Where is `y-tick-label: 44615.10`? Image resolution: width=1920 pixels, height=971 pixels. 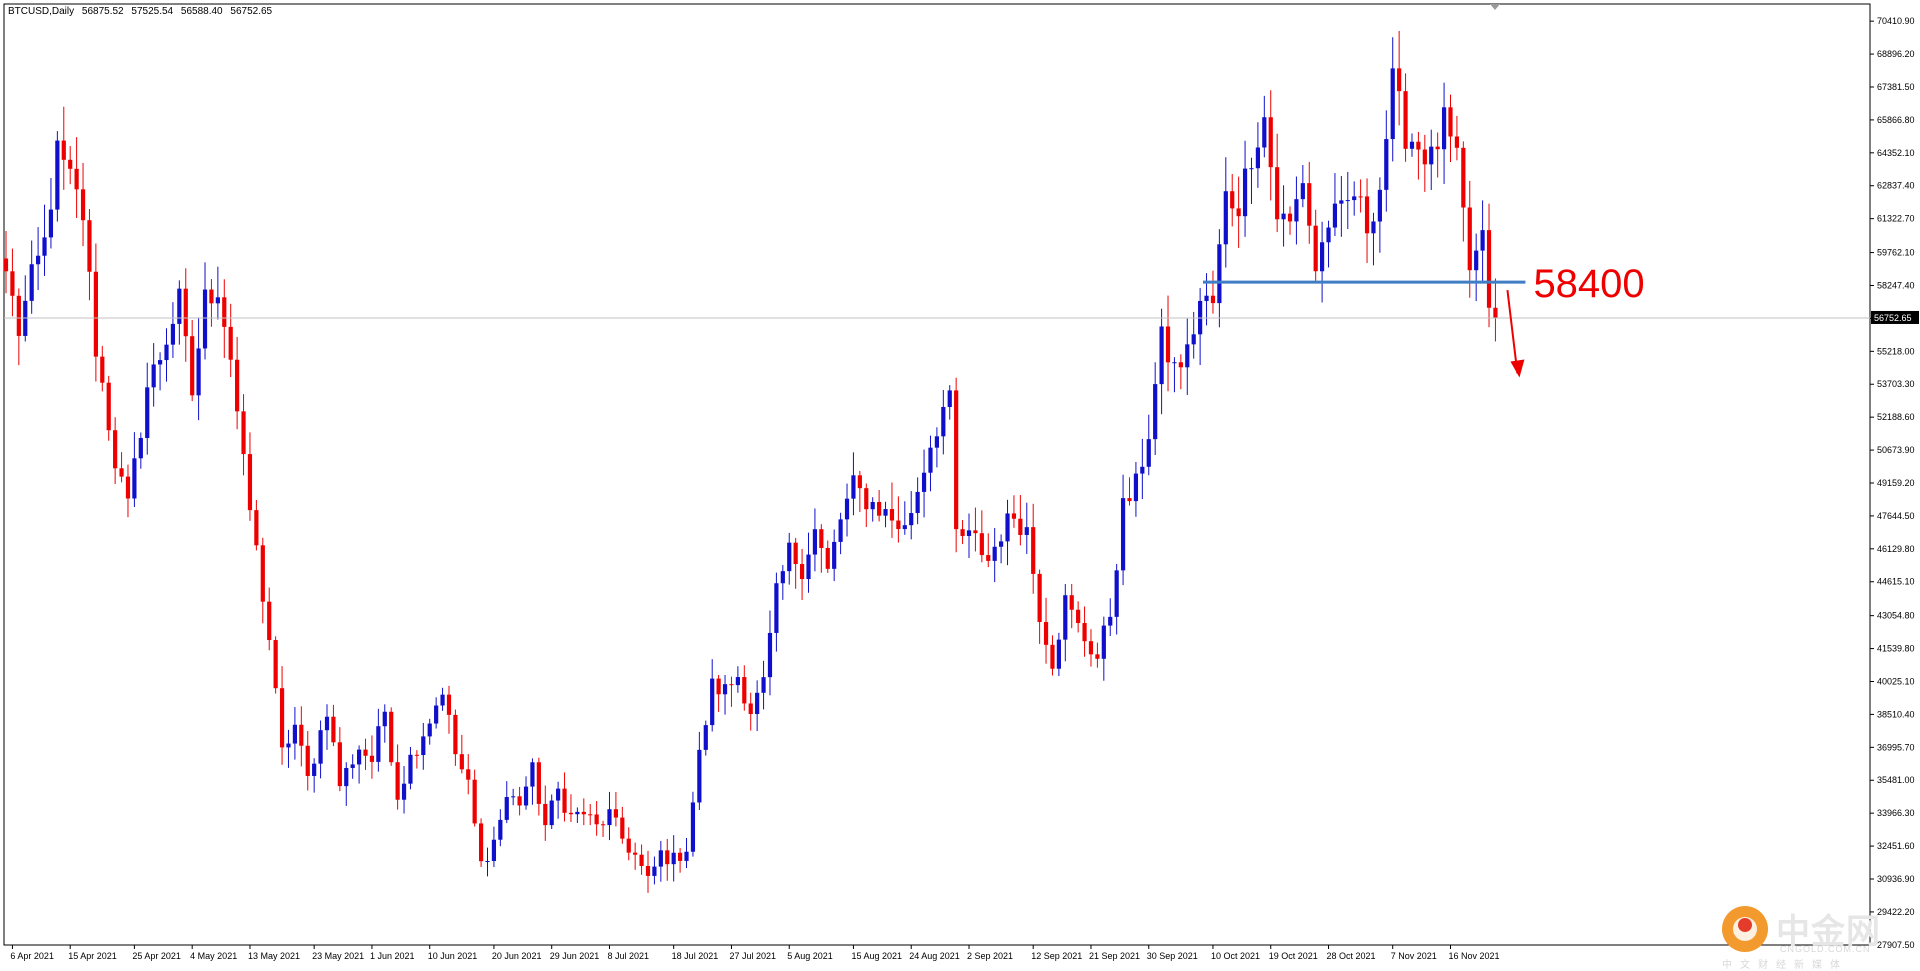
y-tick-label: 44615.10 is located at coordinates (1896, 582).